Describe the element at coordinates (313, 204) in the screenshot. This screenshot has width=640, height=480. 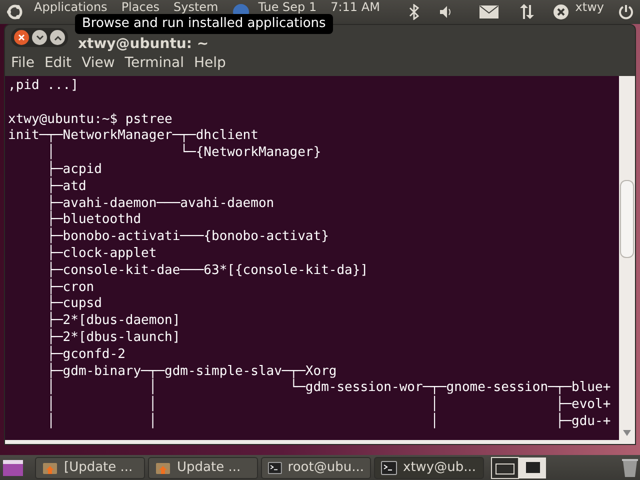
I see `process-tree-line: ├─avahi-daemon───avahi-daemon` at that location.